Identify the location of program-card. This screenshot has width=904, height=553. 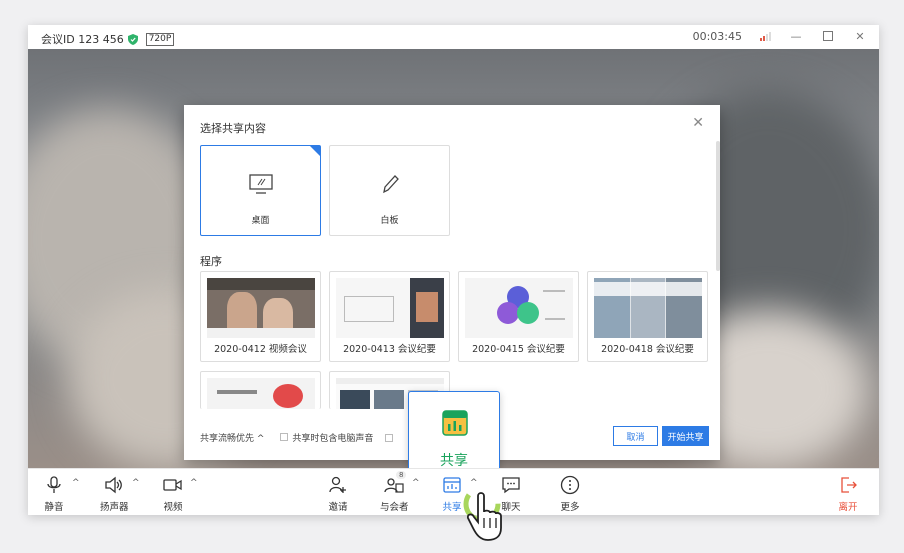
(260, 390).